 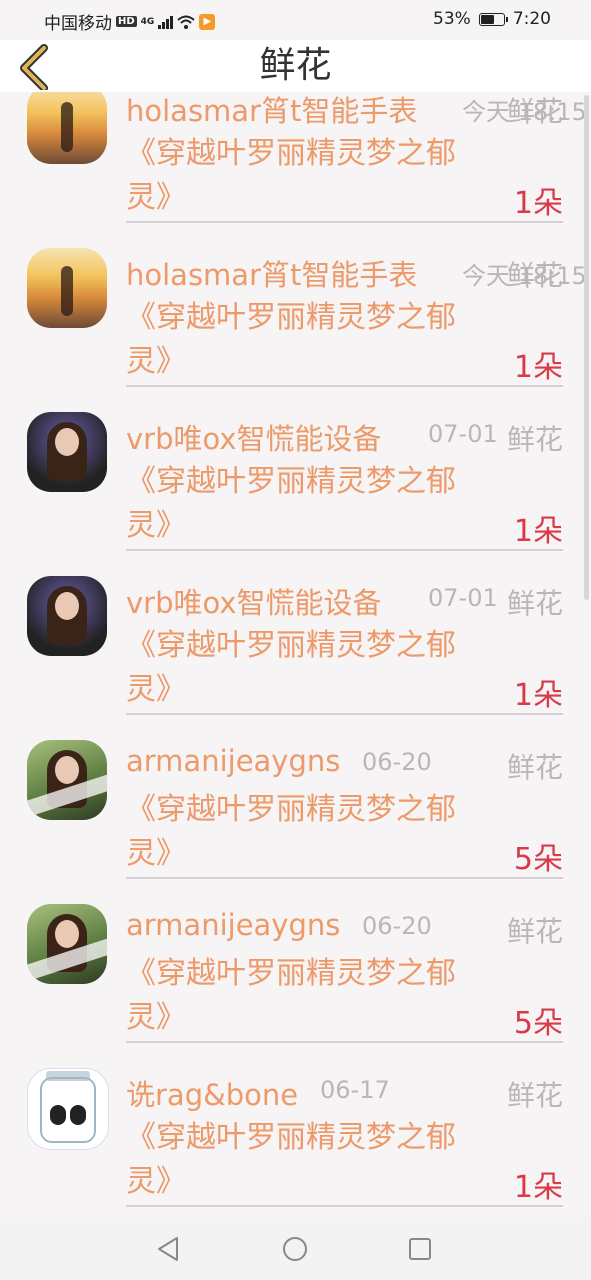 What do you see at coordinates (166, 22) in the screenshot?
I see `signal-icon` at bounding box center [166, 22].